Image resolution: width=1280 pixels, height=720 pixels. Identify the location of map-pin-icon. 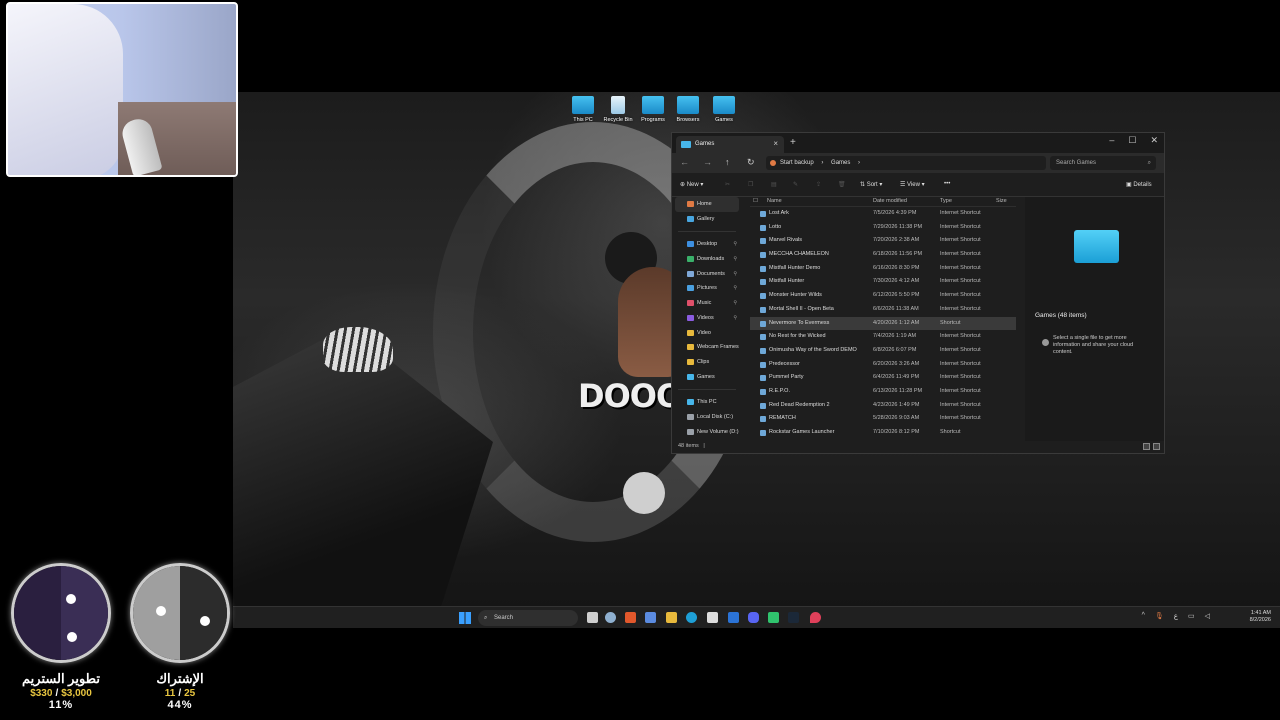
(815, 617).